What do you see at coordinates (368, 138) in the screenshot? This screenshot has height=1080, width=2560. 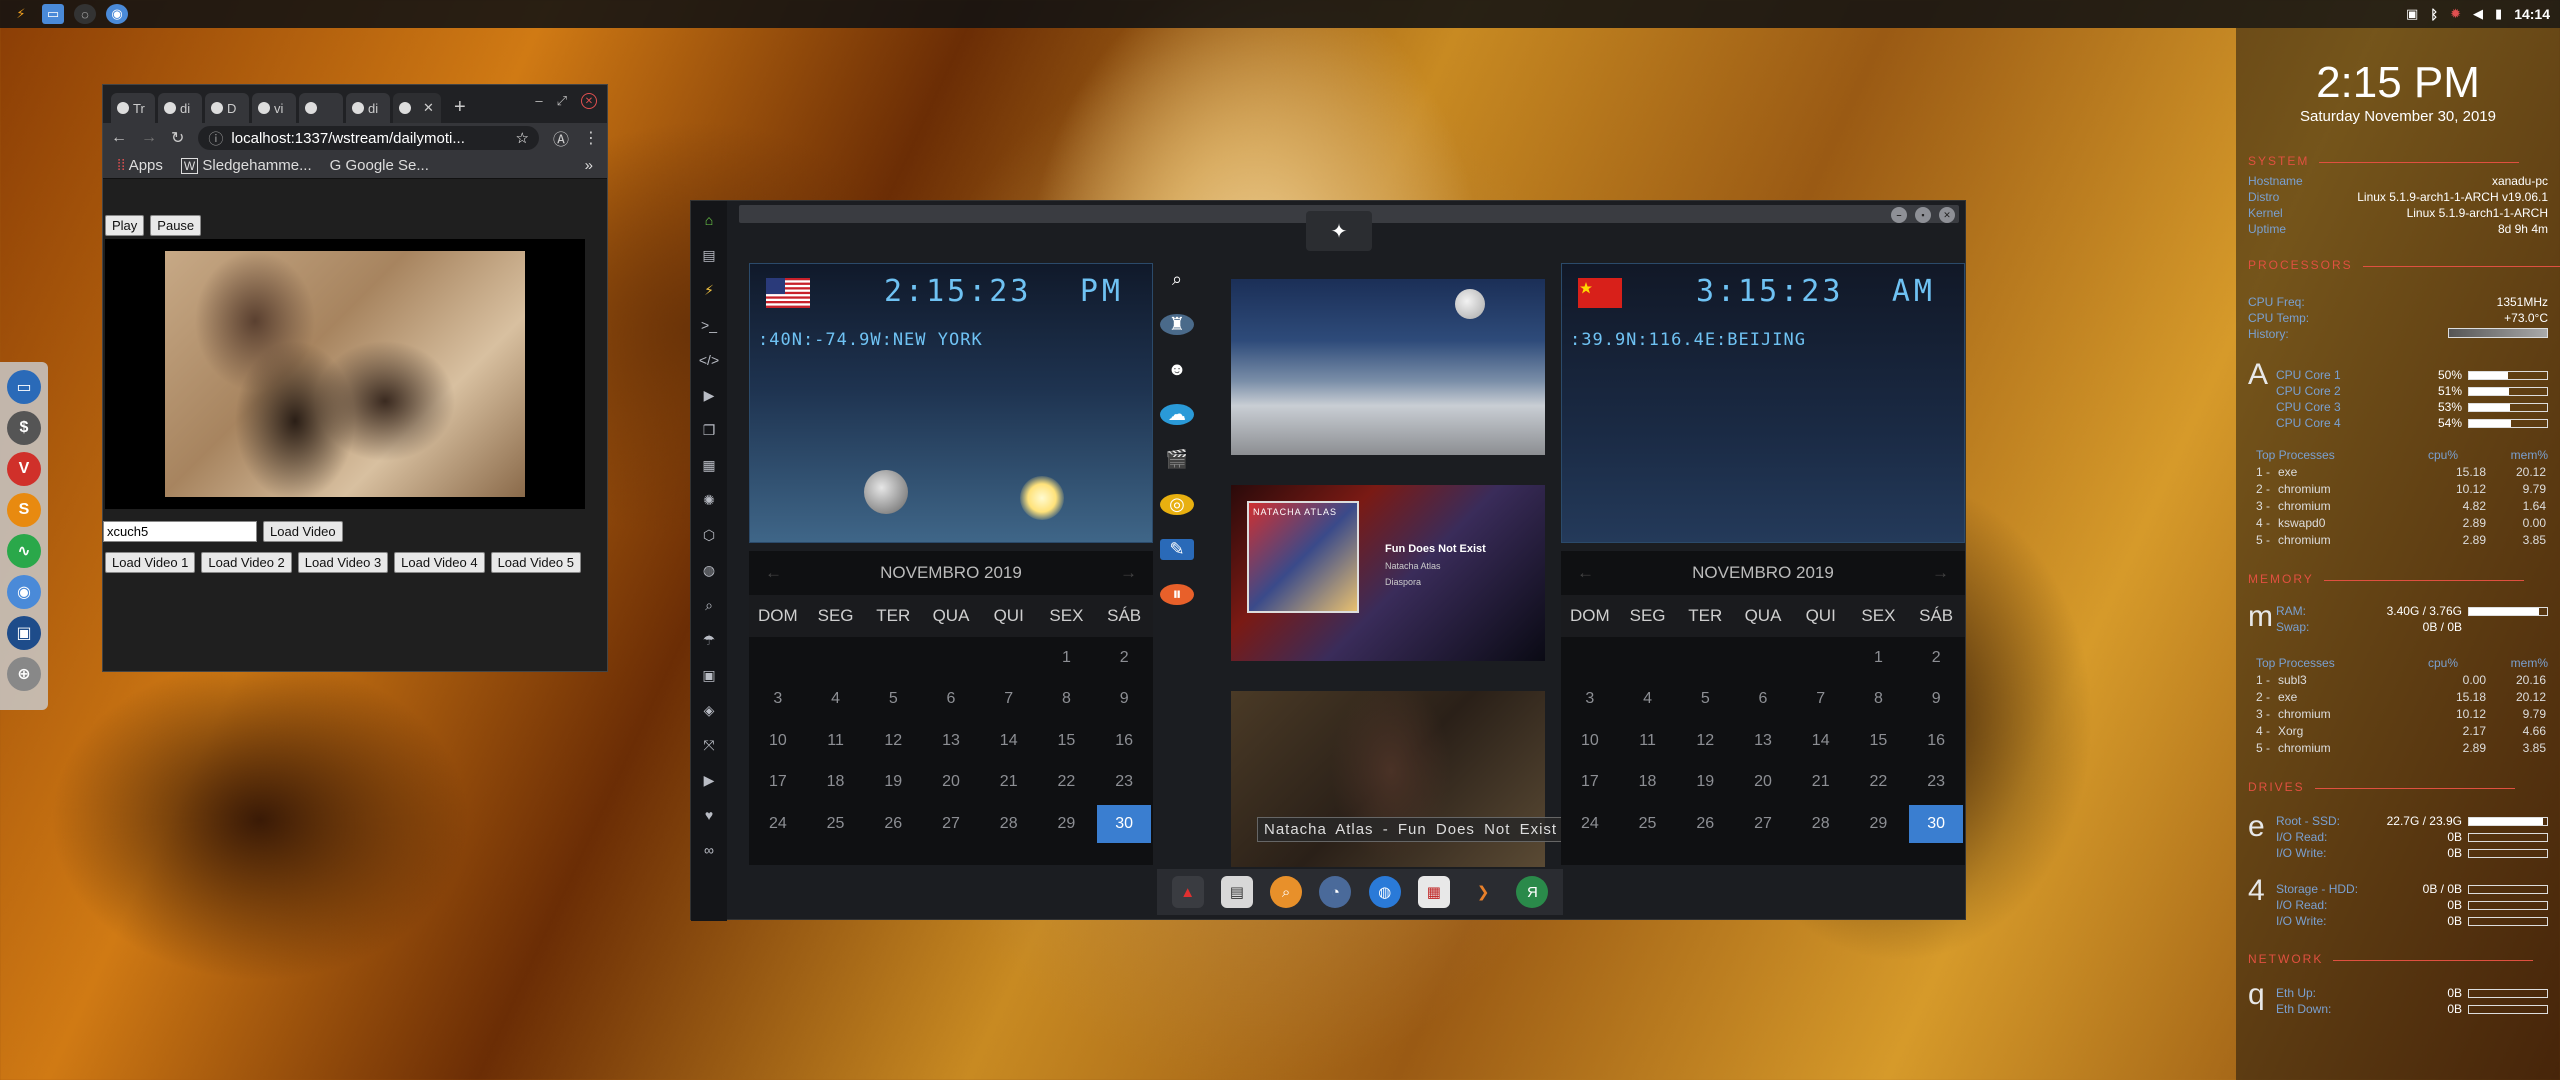 I see `address-bar: ⓘ localhost:1337/wstream/dailymoti... ☆` at bounding box center [368, 138].